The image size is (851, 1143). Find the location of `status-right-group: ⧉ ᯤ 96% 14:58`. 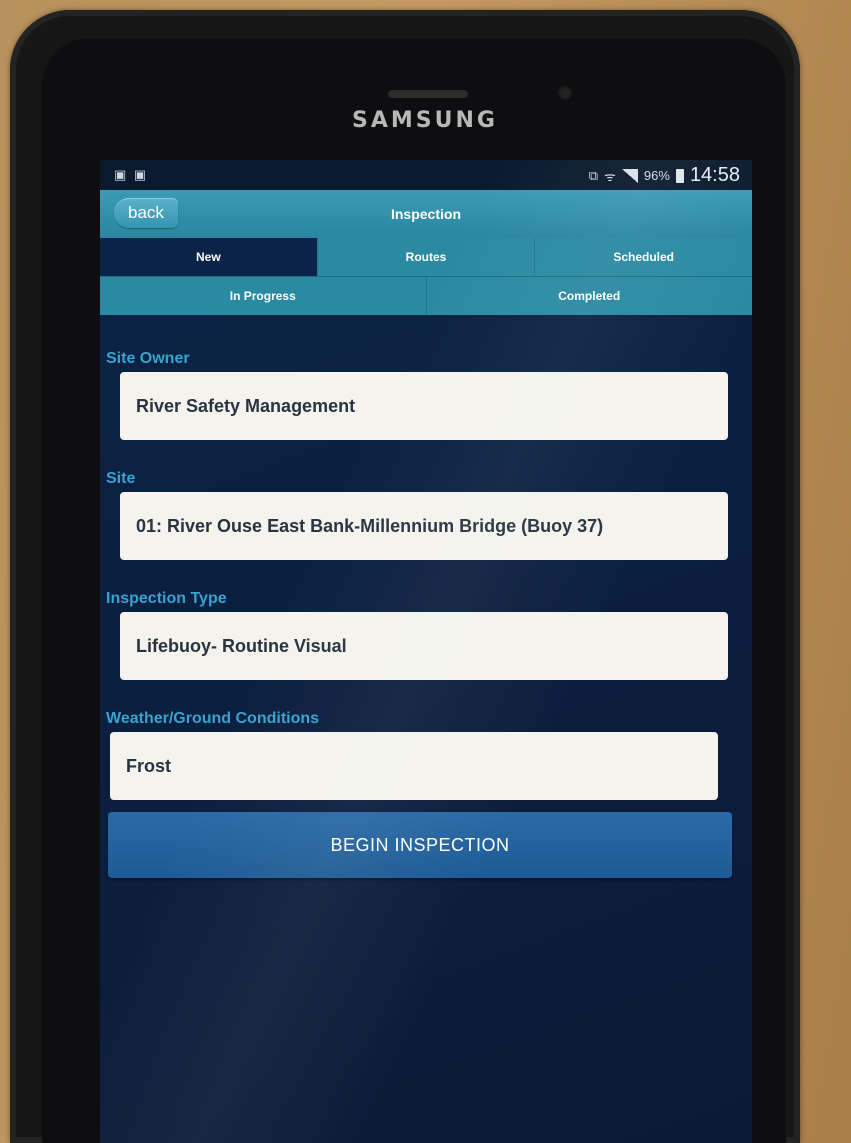

status-right-group: ⧉ ᯤ 96% 14:58 is located at coordinates (664, 175).